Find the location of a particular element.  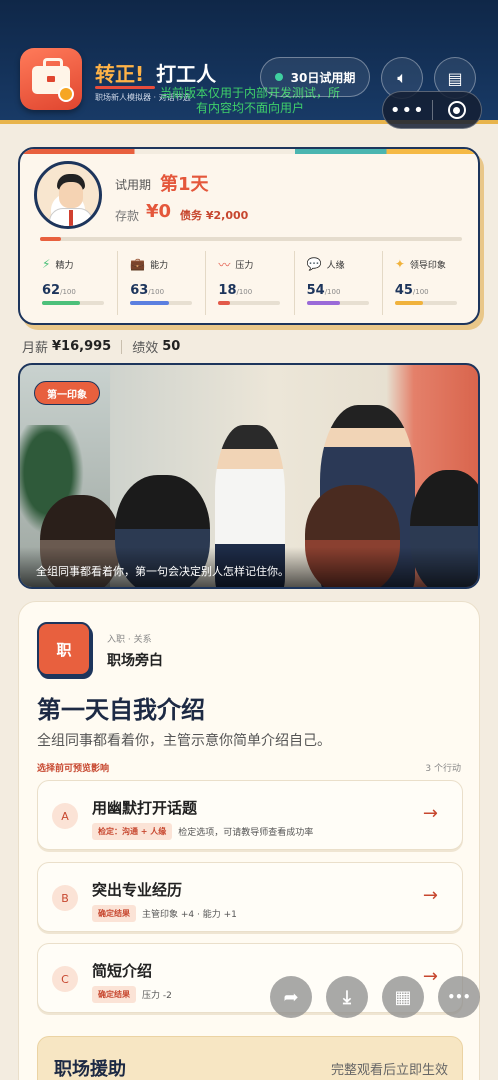

status-dot is located at coordinates (278, 77).